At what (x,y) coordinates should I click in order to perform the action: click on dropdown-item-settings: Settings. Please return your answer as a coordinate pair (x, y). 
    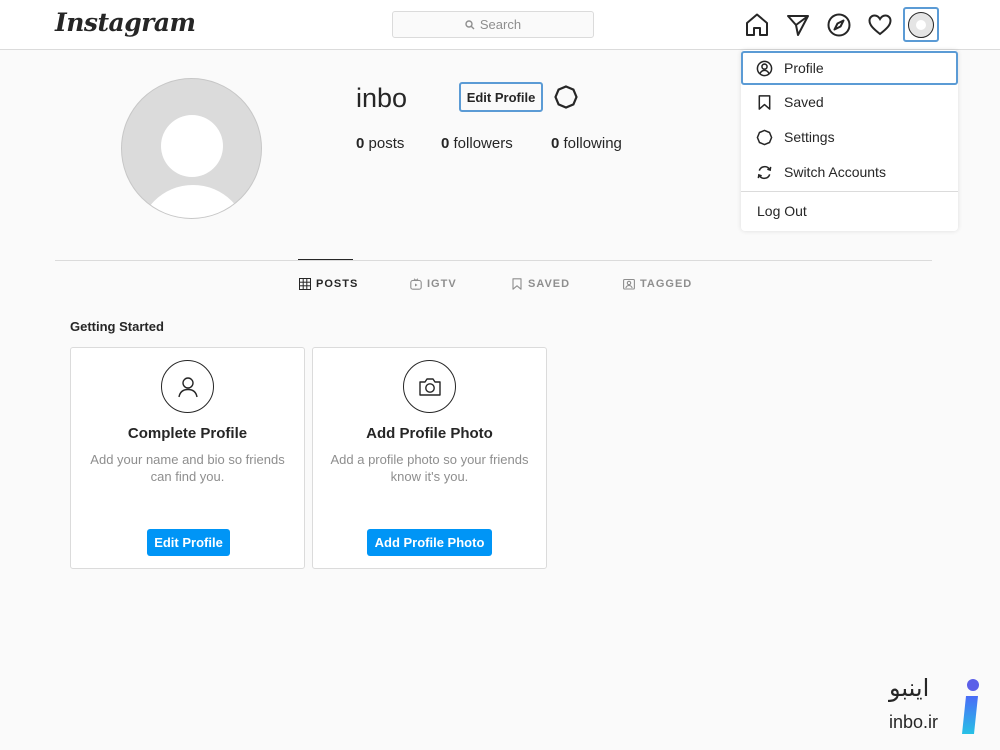
    Looking at the image, I should click on (849, 137).